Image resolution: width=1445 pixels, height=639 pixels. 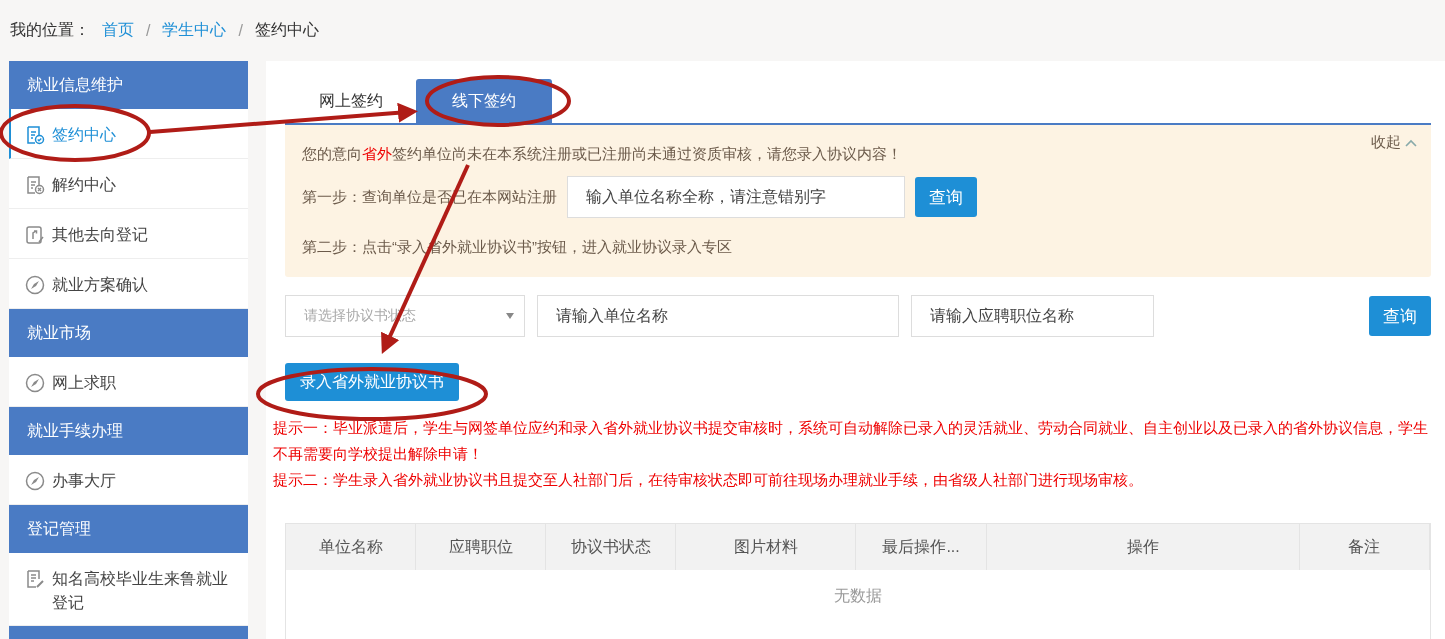 I want to click on sidebar-item: 签约中心, so click(x=128, y=134).